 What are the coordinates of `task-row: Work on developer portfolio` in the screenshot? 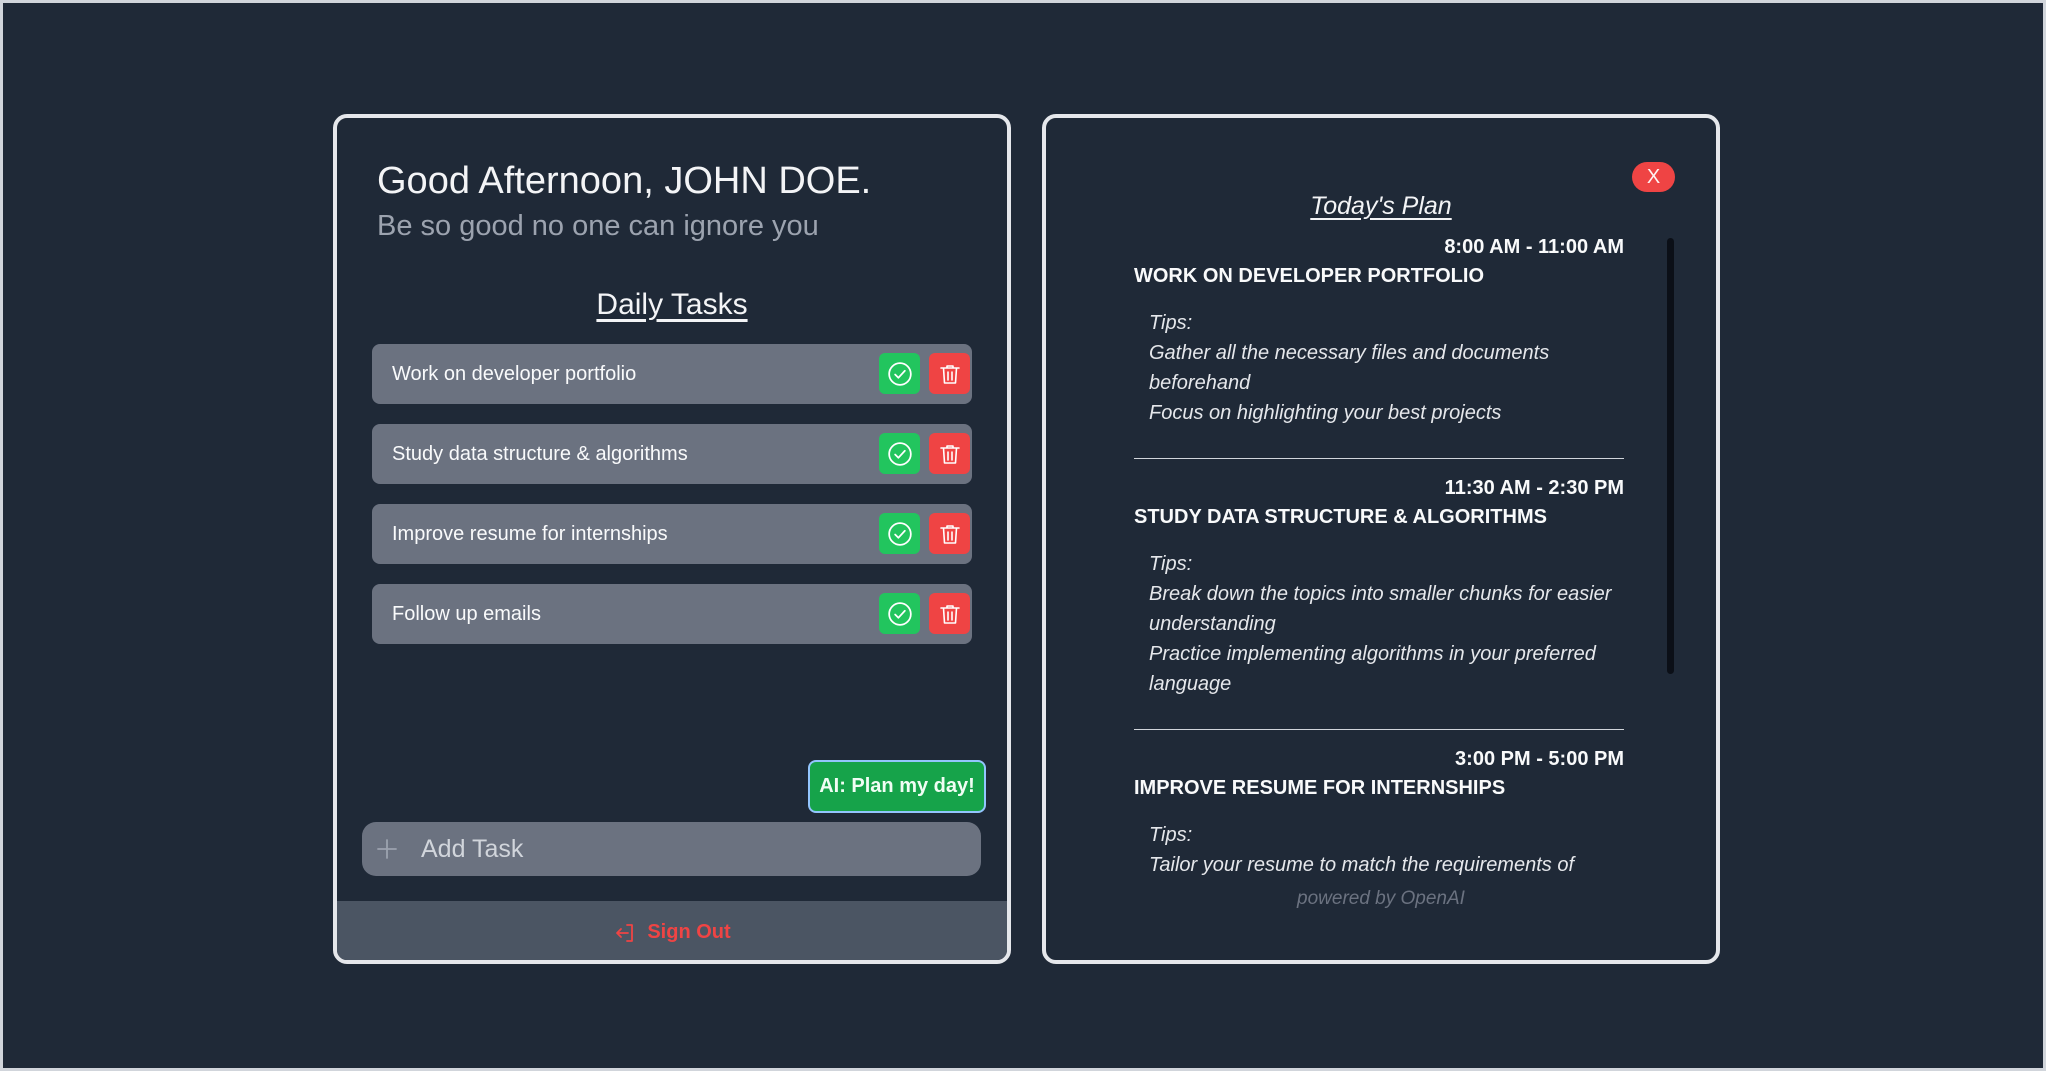 It's located at (672, 374).